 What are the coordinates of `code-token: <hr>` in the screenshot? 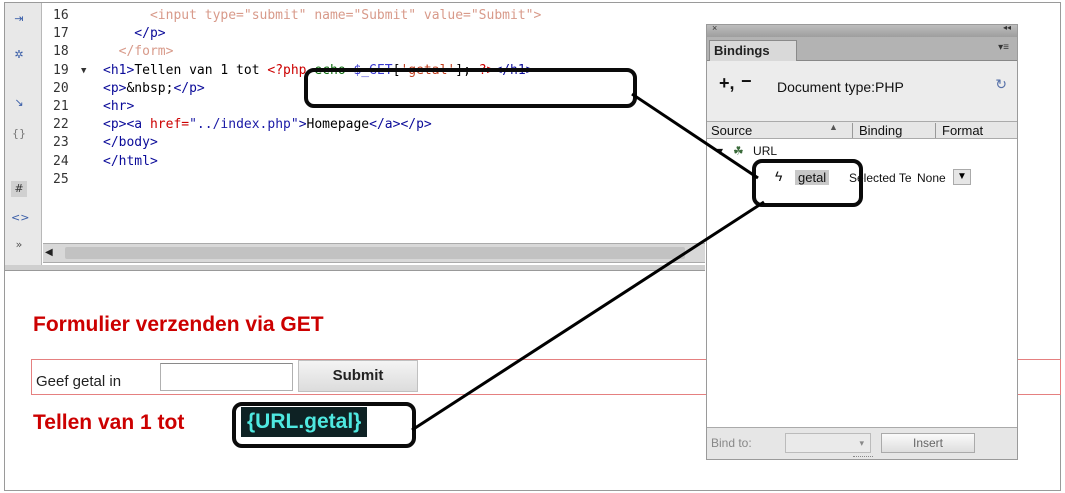 It's located at (119, 106).